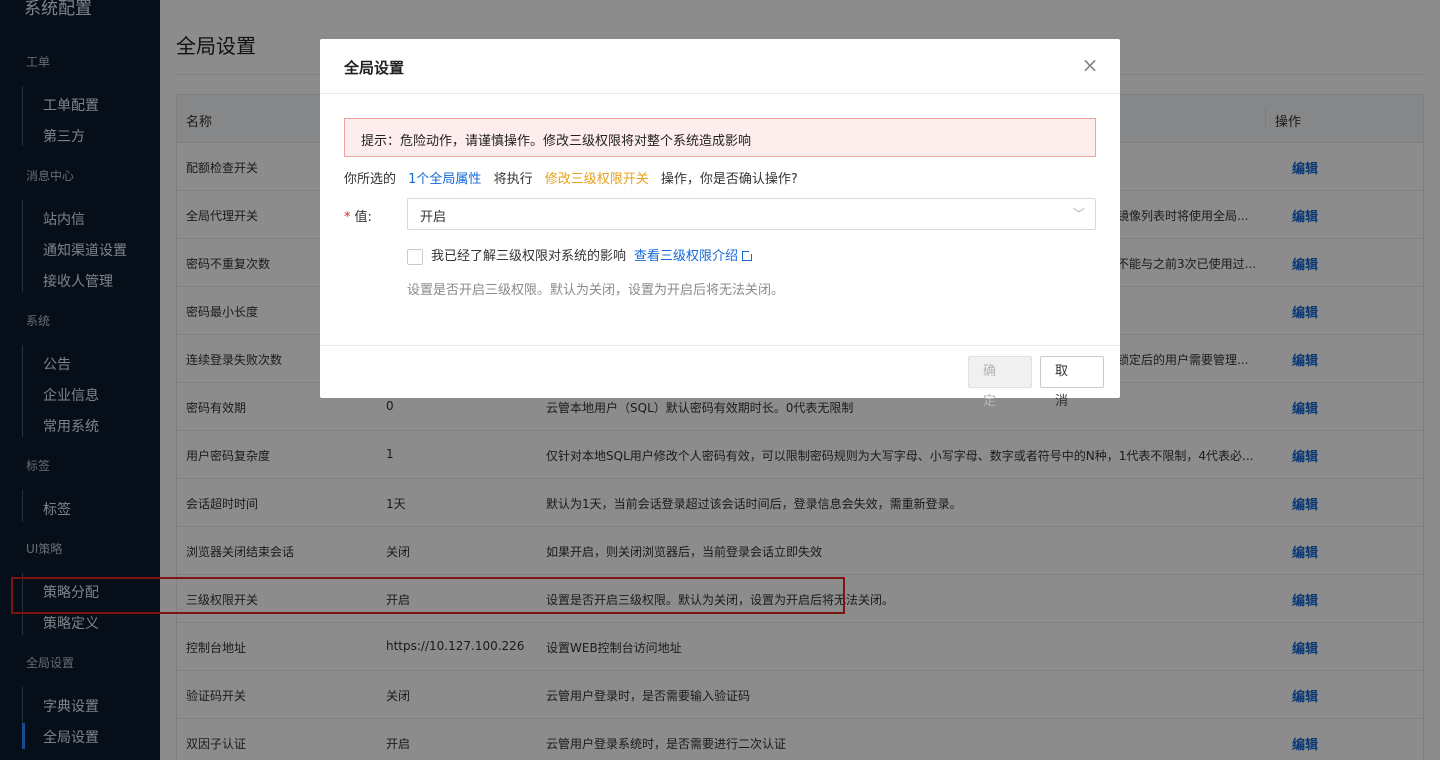 Image resolution: width=1440 pixels, height=760 pixels. What do you see at coordinates (370, 179) in the screenshot?
I see `confirm-prefix: 你所选的` at bounding box center [370, 179].